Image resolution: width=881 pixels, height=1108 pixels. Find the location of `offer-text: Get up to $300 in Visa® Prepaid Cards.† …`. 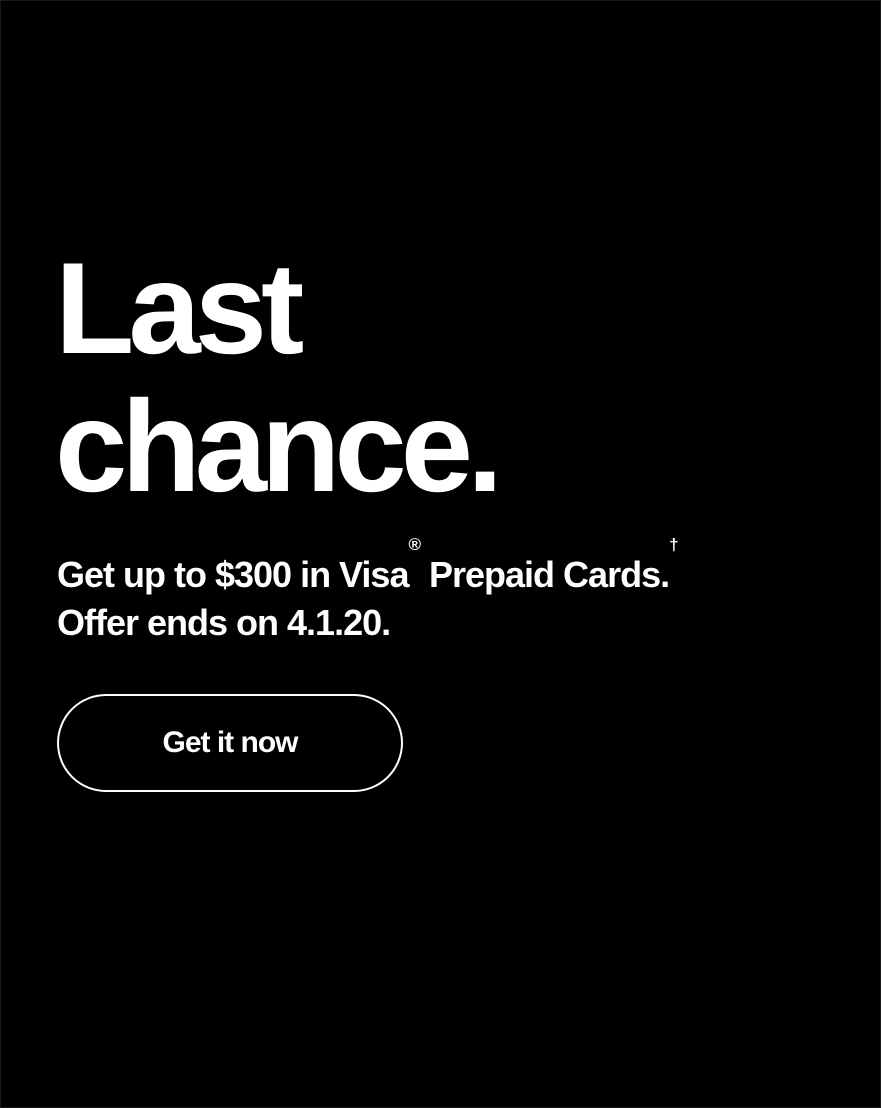

offer-text: Get up to $300 in Visa® Prepaid Cards.† … is located at coordinates (368, 591).